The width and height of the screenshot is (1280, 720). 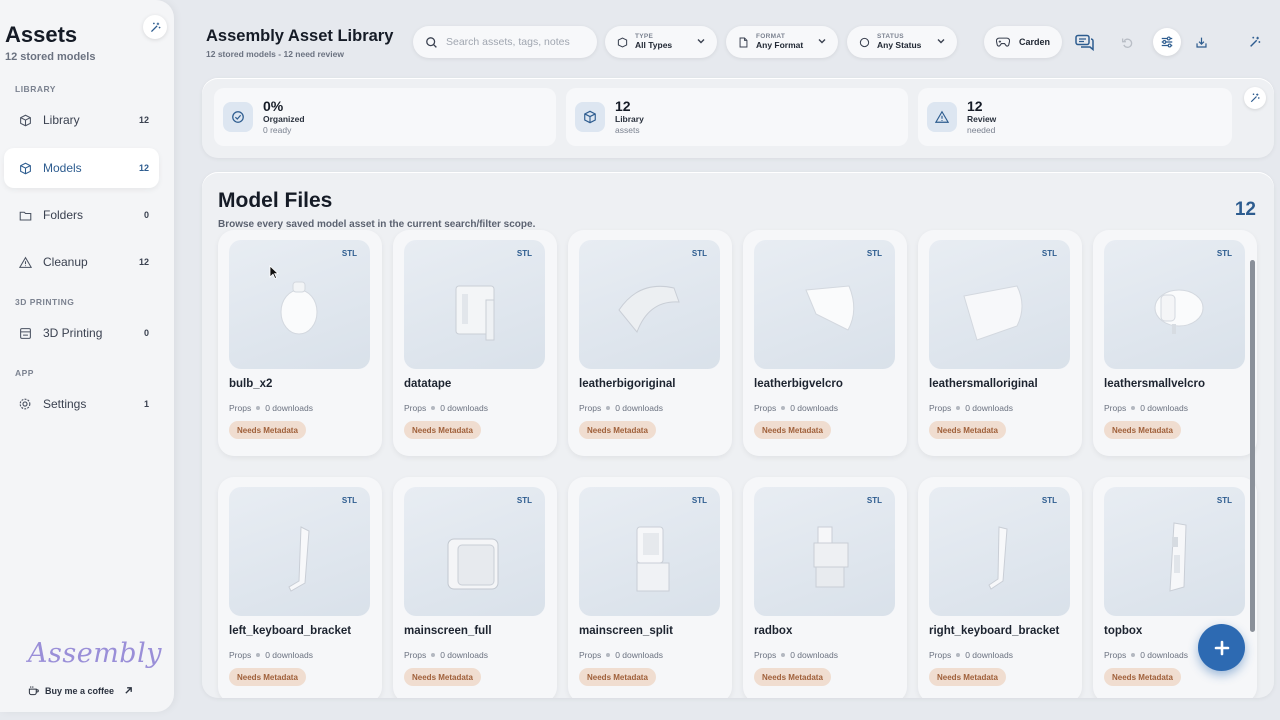 What do you see at coordinates (1252, 446) in the screenshot?
I see `scrollbar` at bounding box center [1252, 446].